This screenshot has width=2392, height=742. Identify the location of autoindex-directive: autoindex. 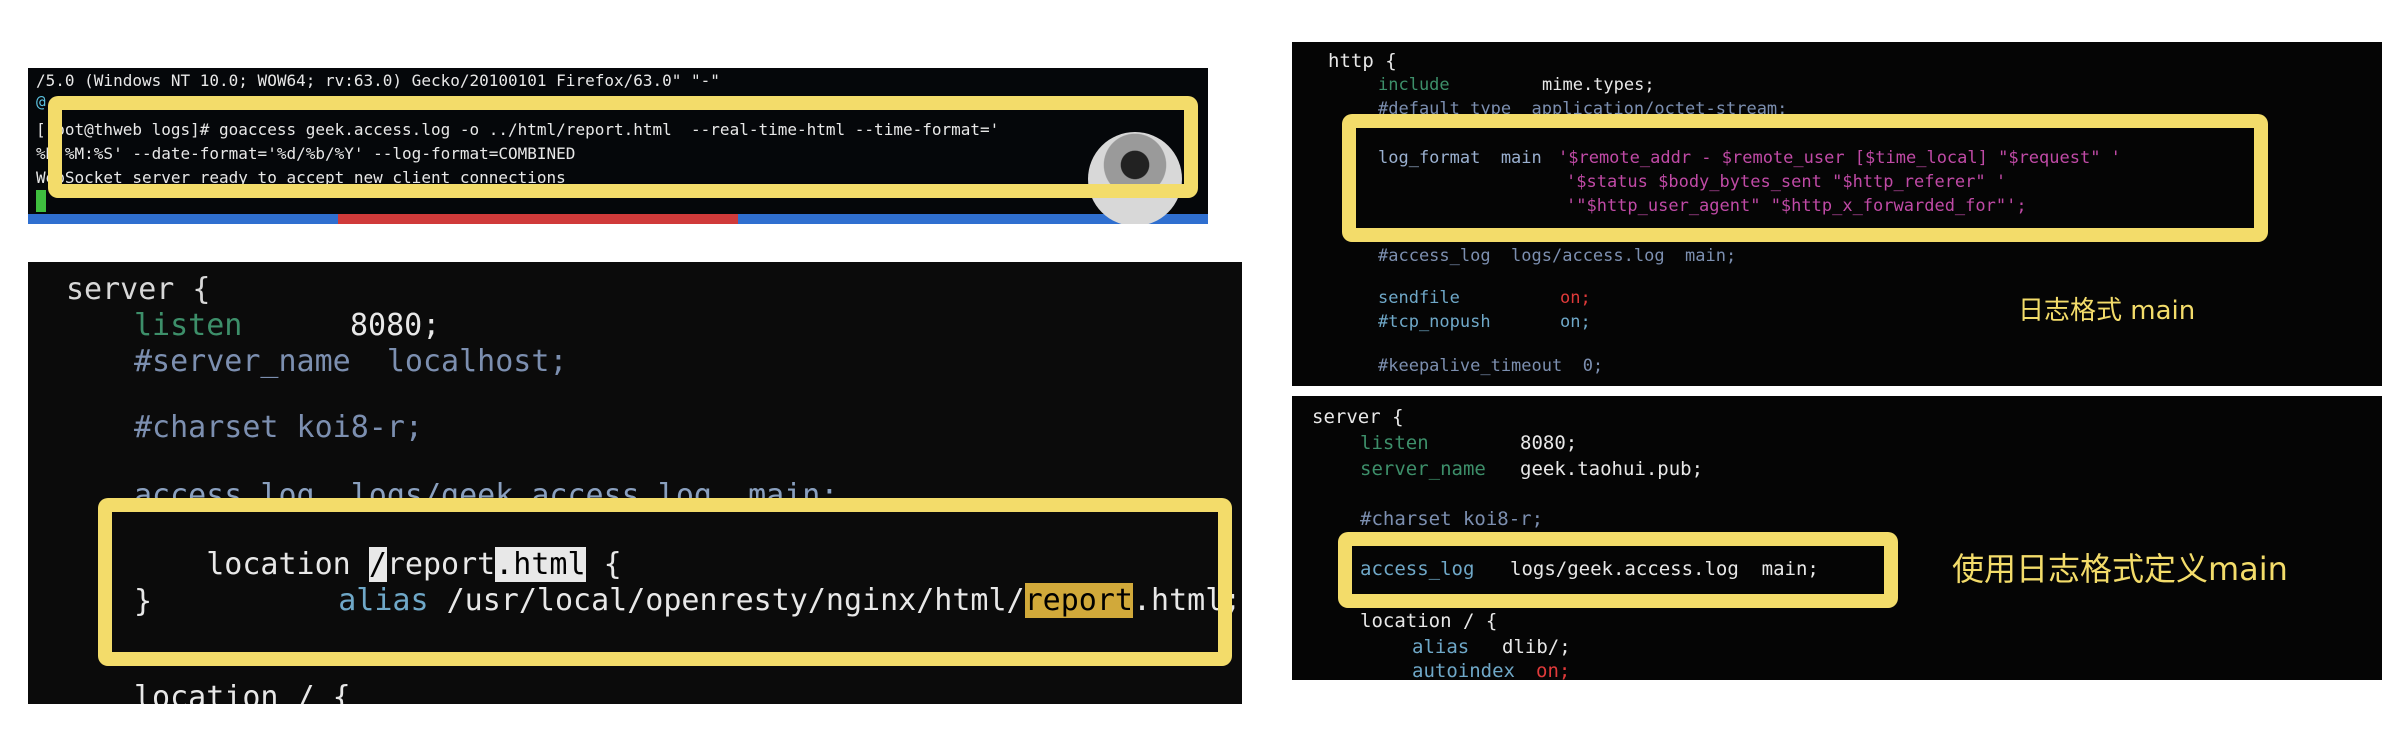
(1463, 670).